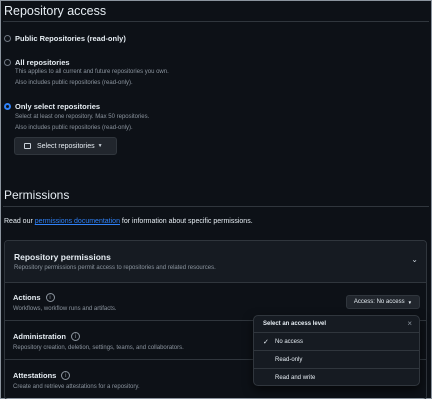  I want to click on select-repositories-button: Select repositories ▼, so click(65, 146).